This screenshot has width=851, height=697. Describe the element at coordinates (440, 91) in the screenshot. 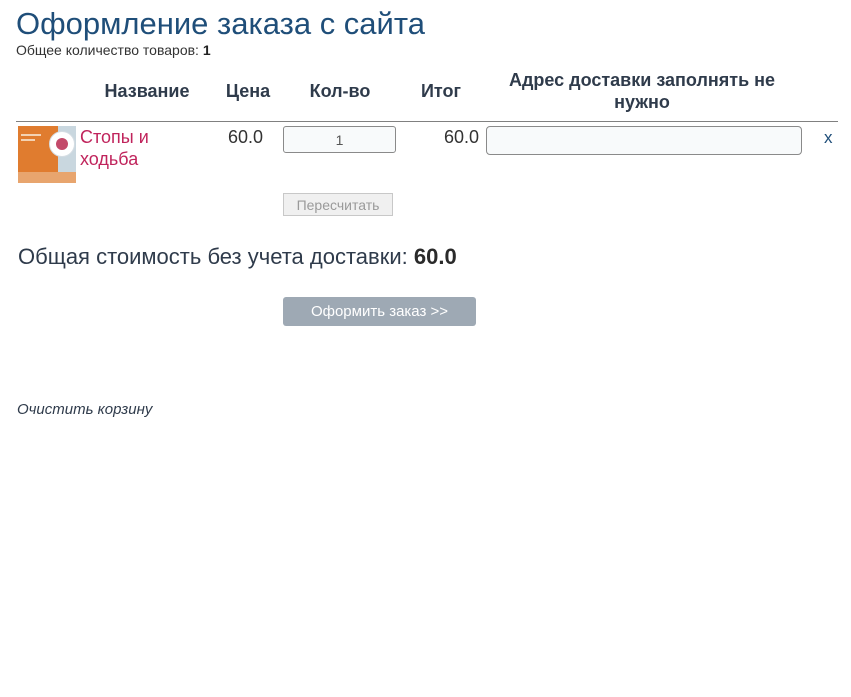

I see `column-header-total: Итог` at that location.